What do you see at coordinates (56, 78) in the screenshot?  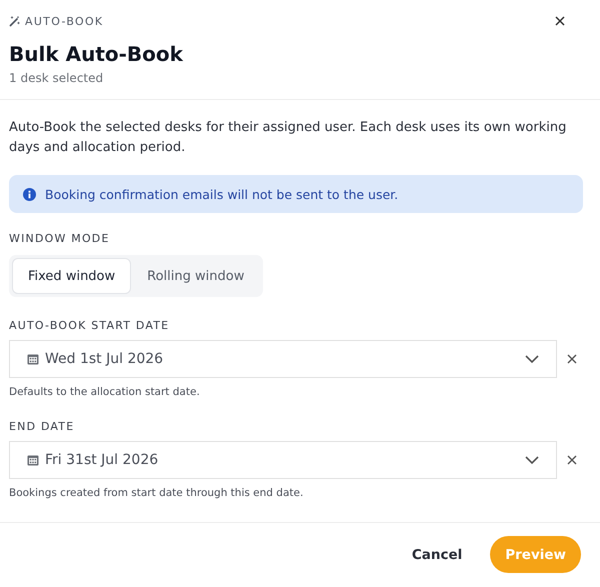 I see `selection-count: 1 desk selected` at bounding box center [56, 78].